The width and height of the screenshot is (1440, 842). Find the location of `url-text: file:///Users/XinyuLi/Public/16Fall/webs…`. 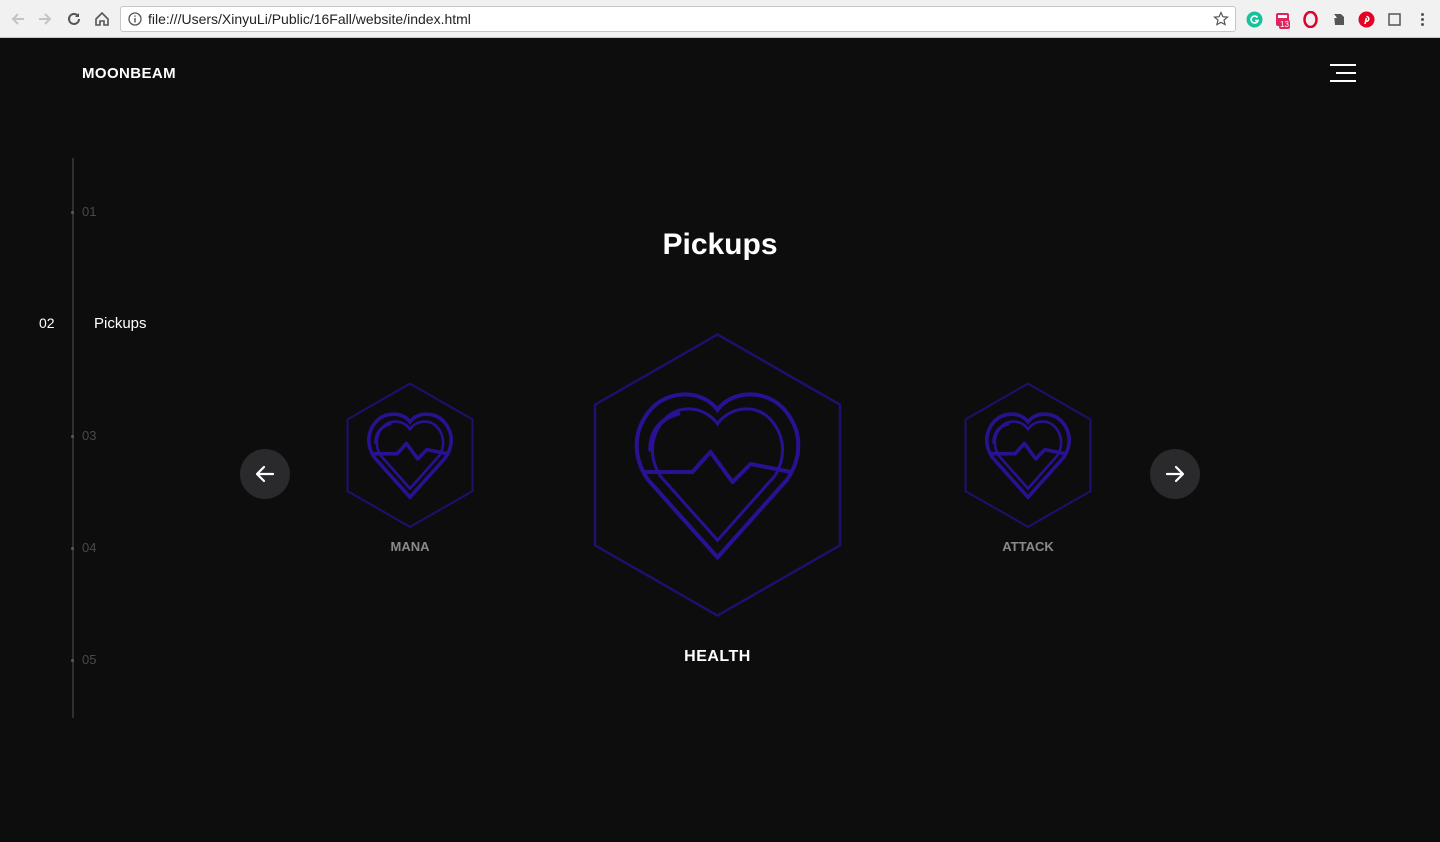

url-text: file:///Users/XinyuLi/Public/16Fall/webs… is located at coordinates (309, 19).